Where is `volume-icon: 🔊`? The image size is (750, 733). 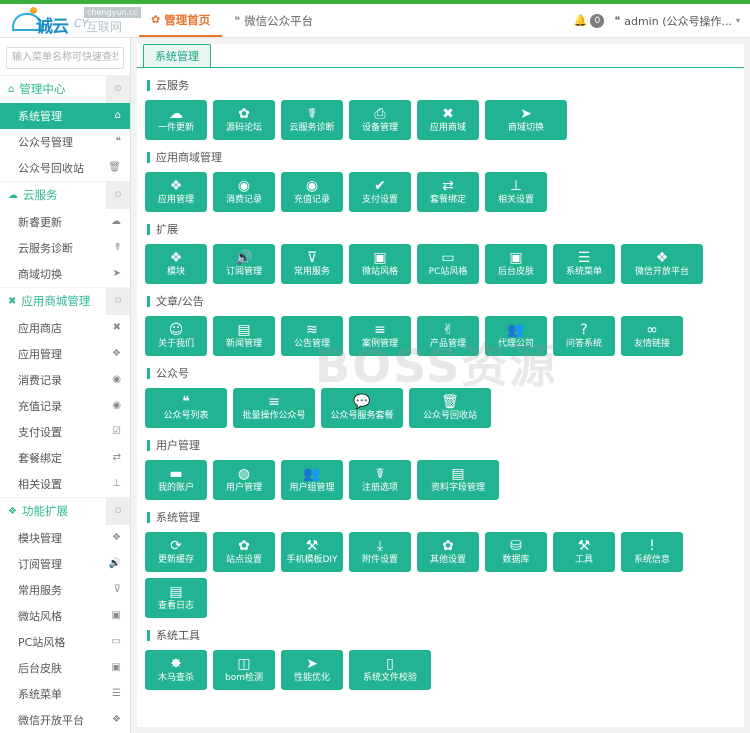 volume-icon: 🔊 is located at coordinates (114, 563).